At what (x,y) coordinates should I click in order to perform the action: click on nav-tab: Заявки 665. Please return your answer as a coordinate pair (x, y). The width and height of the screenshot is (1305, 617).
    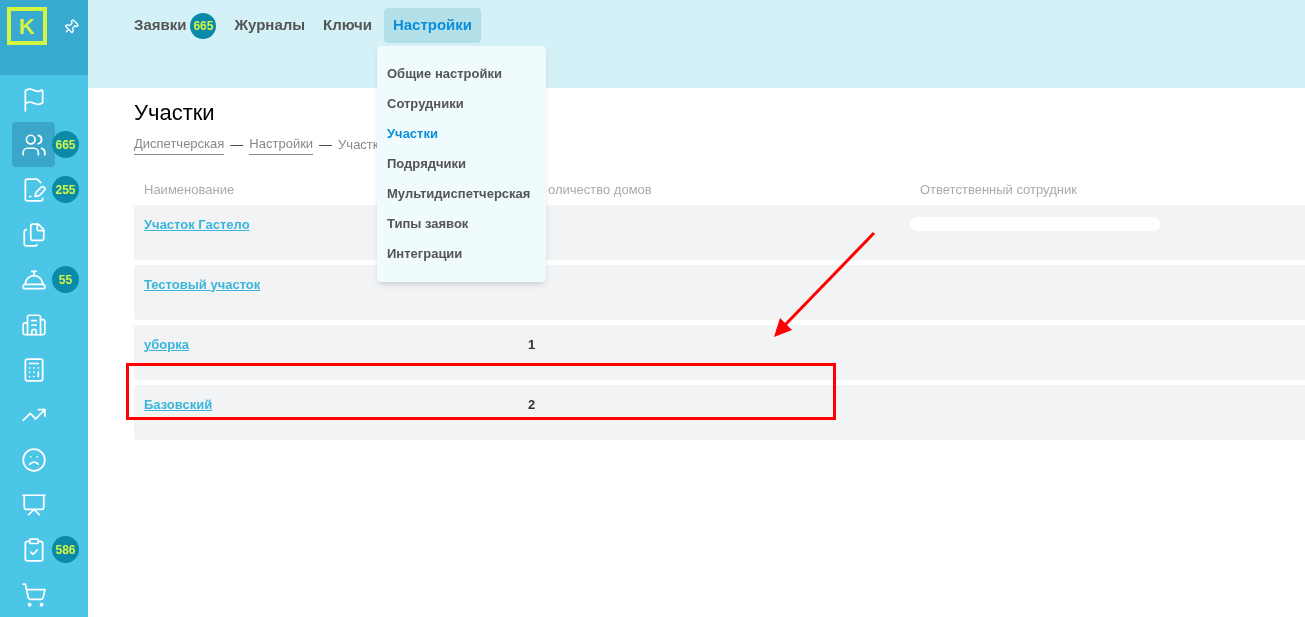
    Looking at the image, I should click on (175, 25).